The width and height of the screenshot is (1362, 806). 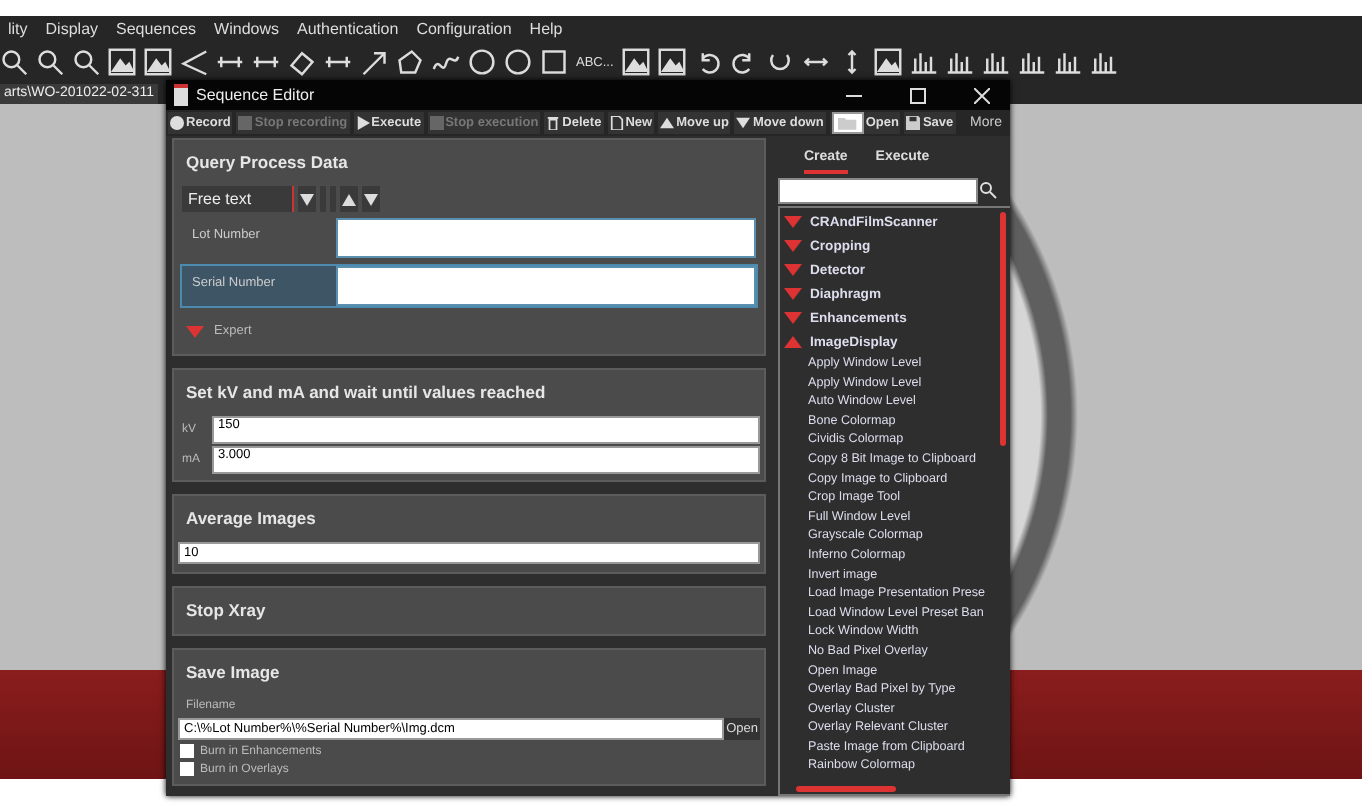 What do you see at coordinates (878, 191) in the screenshot?
I see `search-field` at bounding box center [878, 191].